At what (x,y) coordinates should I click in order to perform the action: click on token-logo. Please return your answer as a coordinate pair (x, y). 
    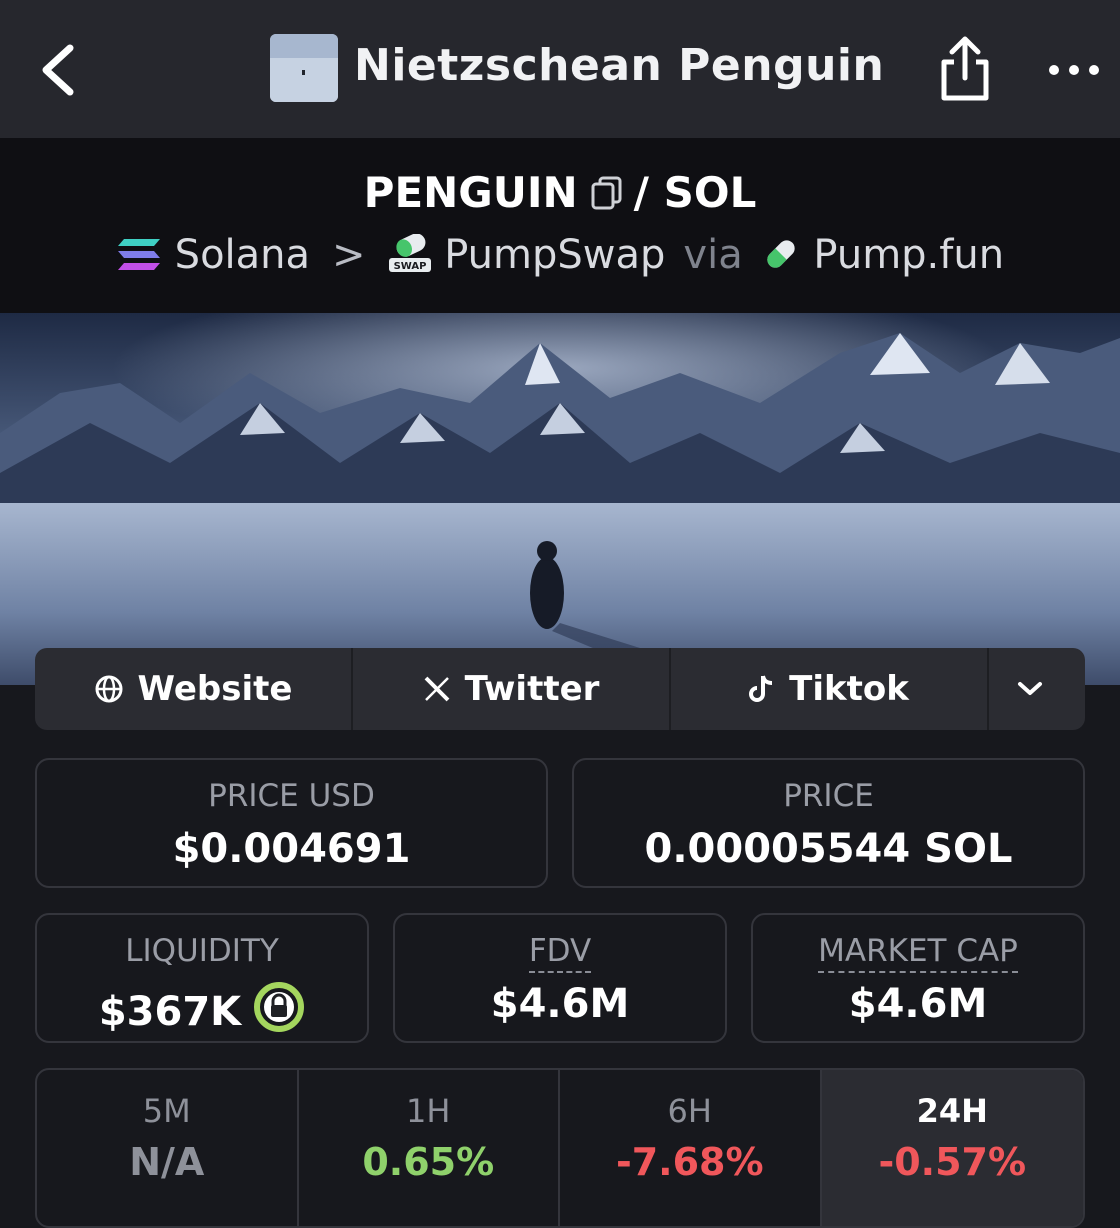
    Looking at the image, I should click on (304, 68).